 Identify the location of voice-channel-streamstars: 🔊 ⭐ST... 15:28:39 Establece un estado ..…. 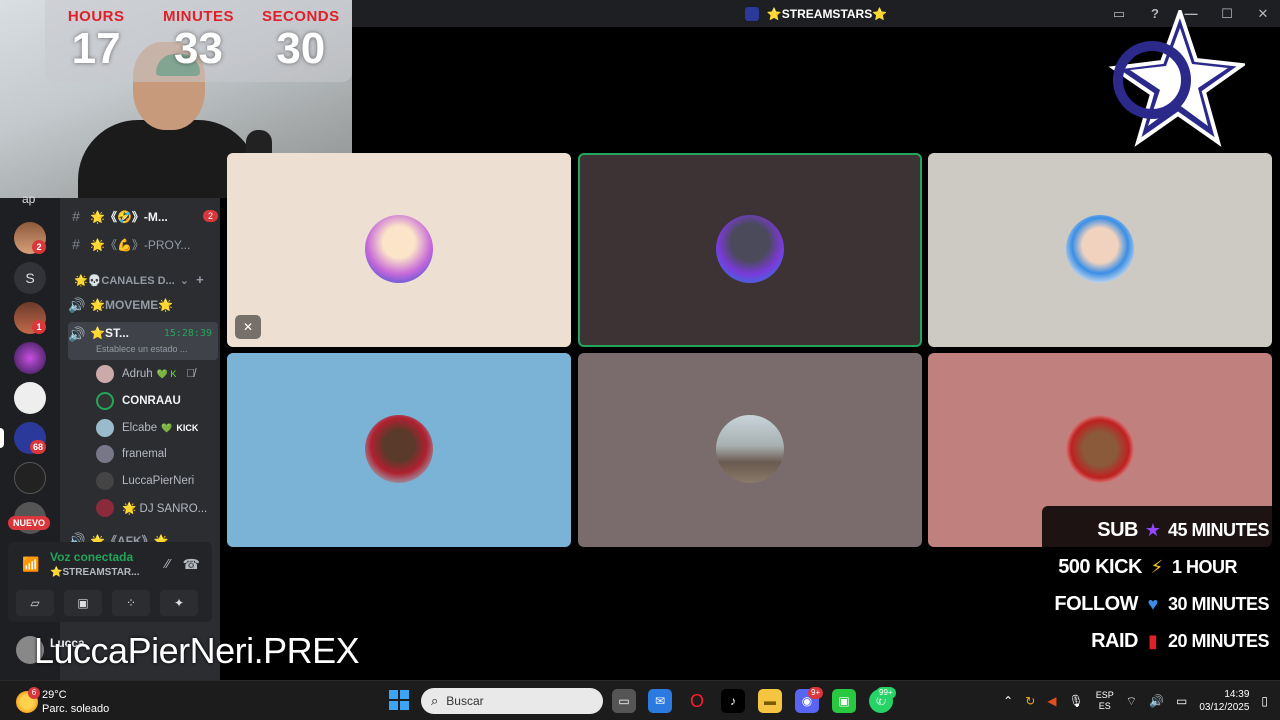
(143, 341).